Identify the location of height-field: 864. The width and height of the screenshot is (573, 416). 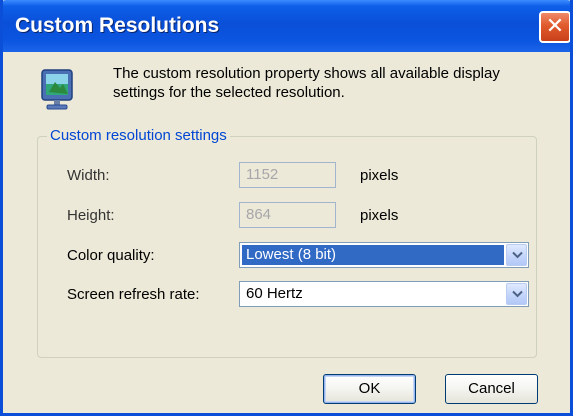
(287, 215).